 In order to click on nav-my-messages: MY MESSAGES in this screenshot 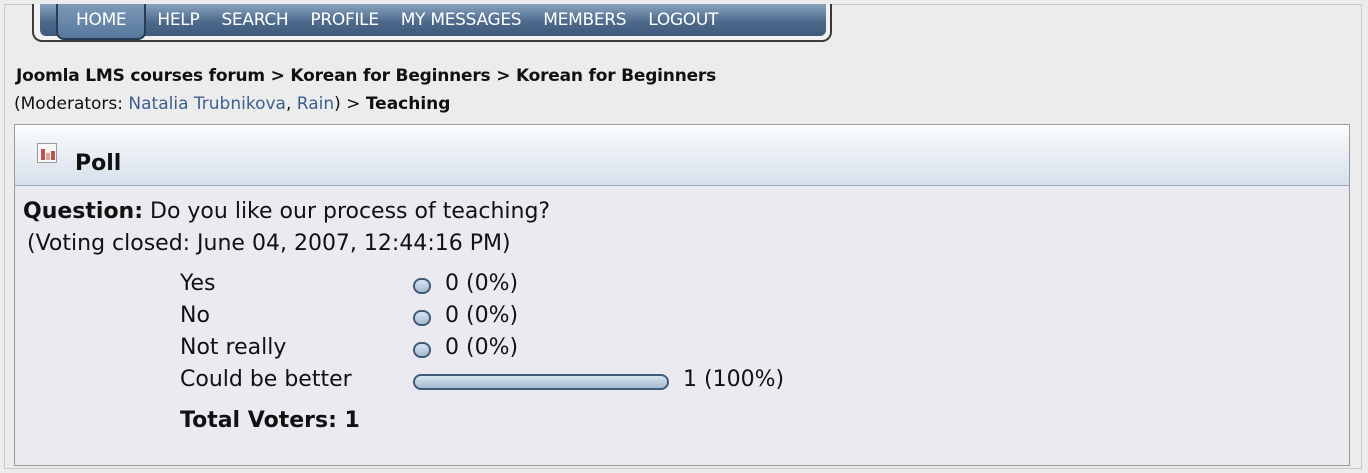, I will do `click(461, 20)`.